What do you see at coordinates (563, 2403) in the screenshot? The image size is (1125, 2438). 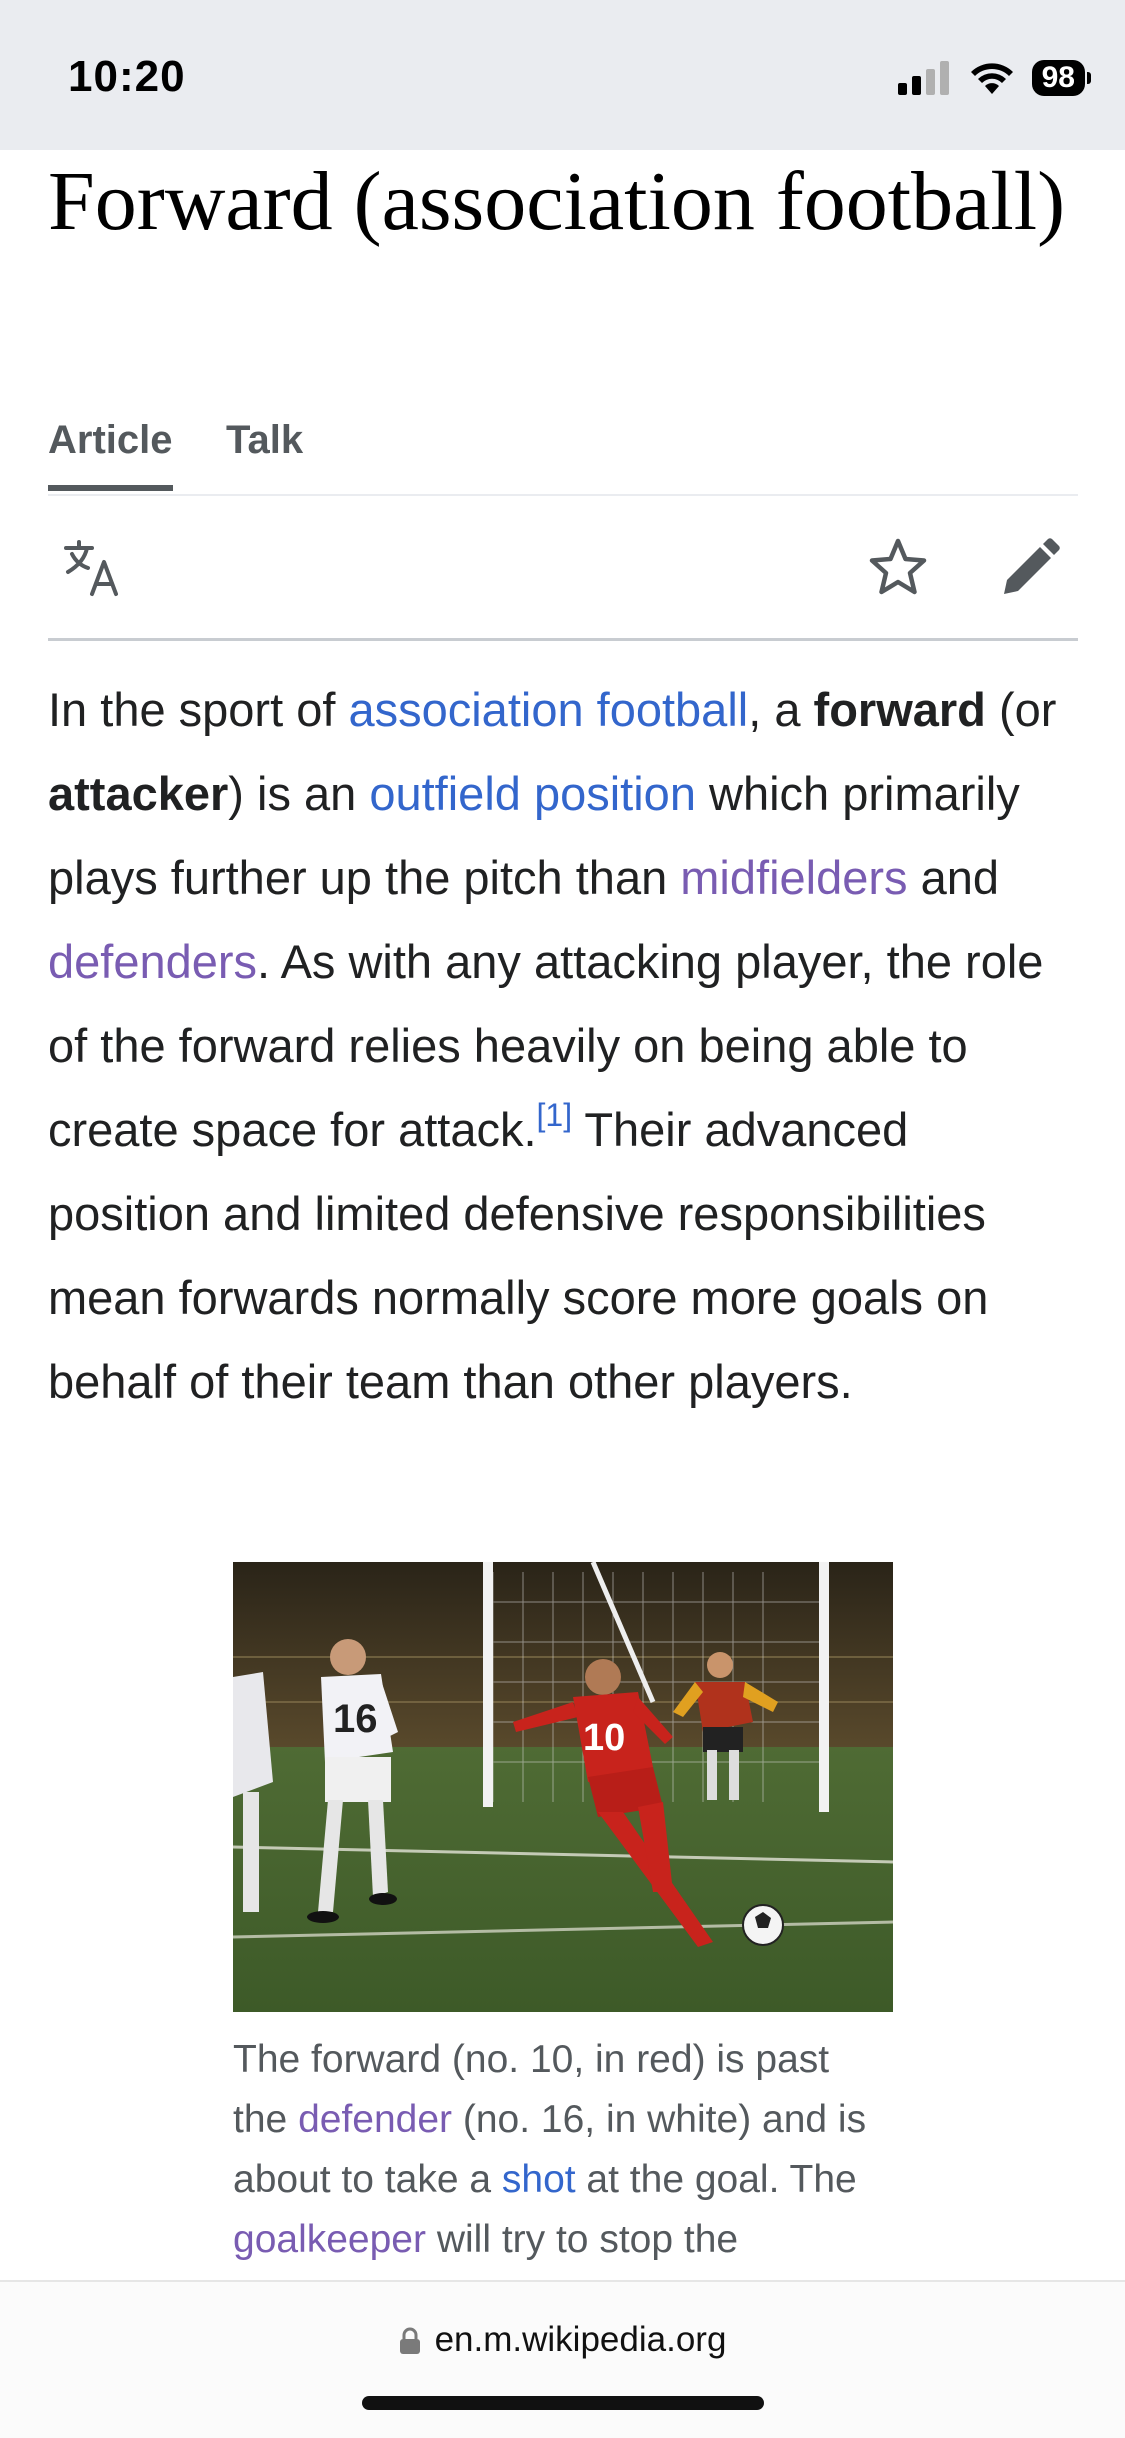 I see `home-indicator` at bounding box center [563, 2403].